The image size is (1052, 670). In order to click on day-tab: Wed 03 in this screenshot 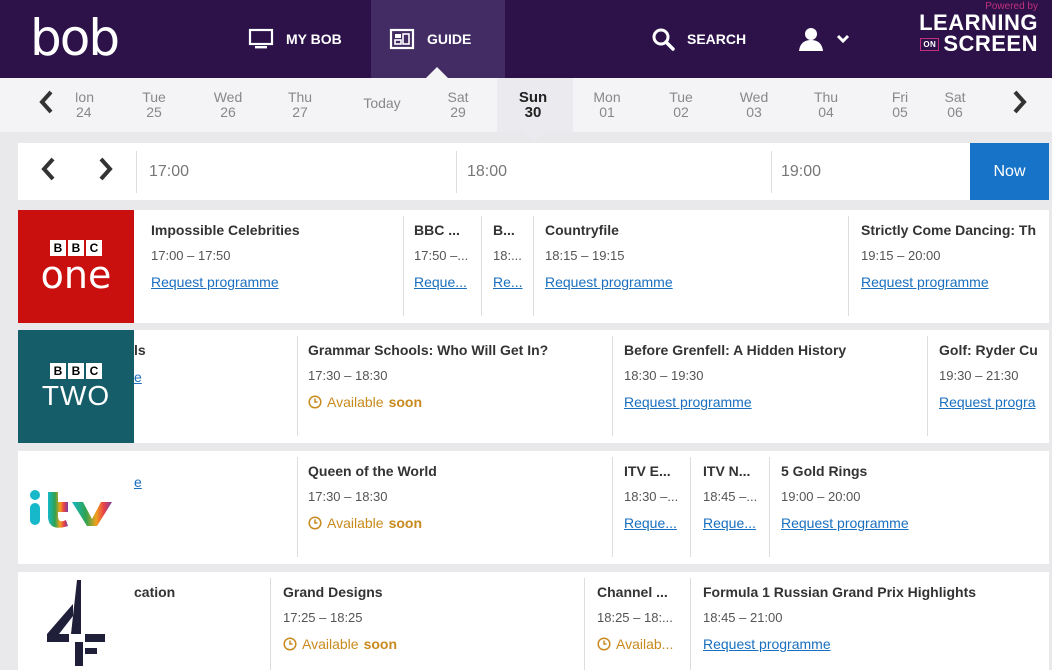, I will do `click(754, 105)`.